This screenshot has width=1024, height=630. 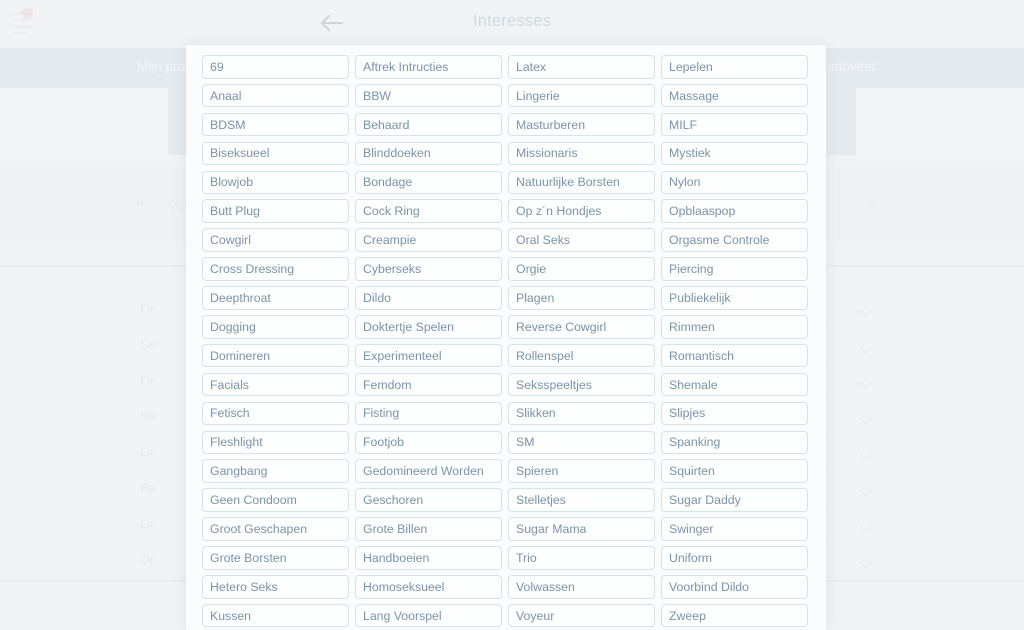 What do you see at coordinates (734, 95) in the screenshot?
I see `interest-chip: Massage` at bounding box center [734, 95].